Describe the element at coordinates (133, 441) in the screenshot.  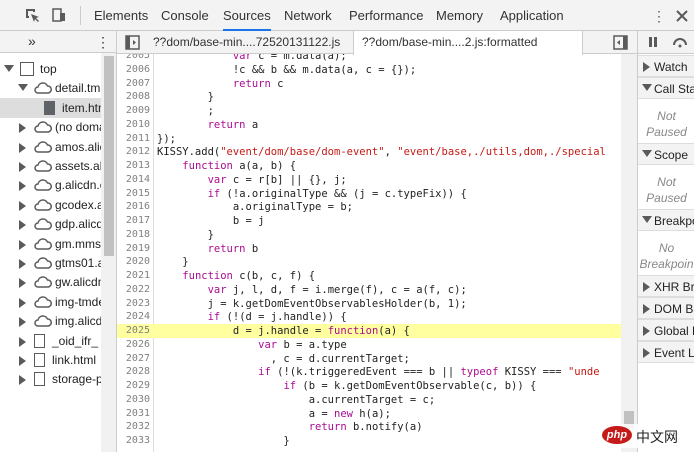
I see `line-number: 2033` at that location.